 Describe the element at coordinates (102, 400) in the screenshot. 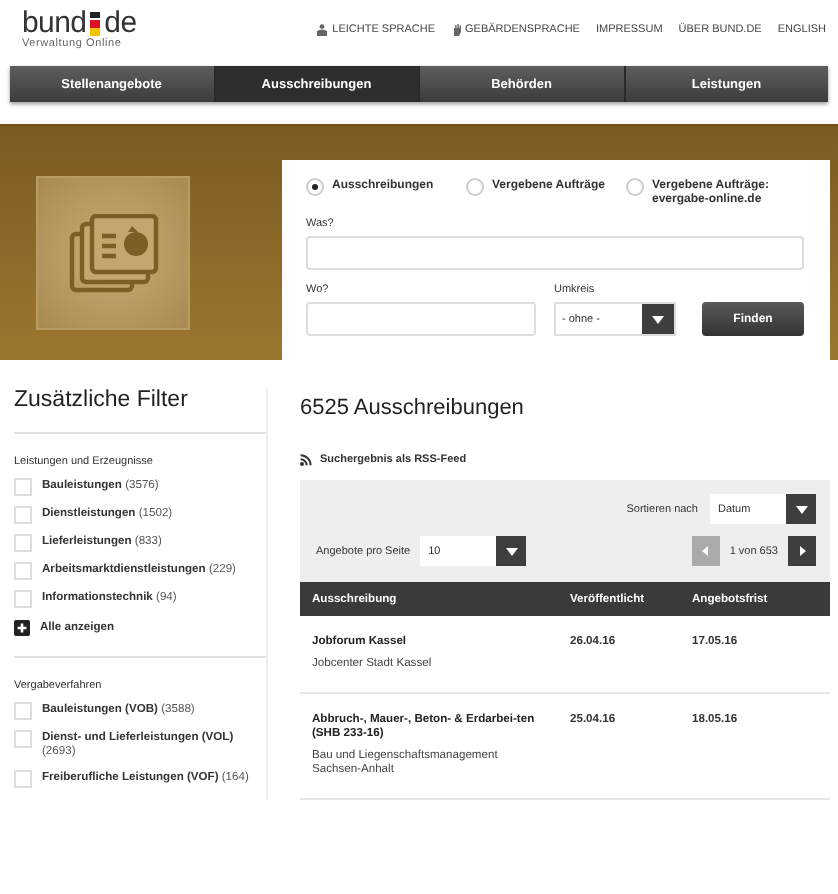

I see `sidebar-title: Zusätzliche Filter` at that location.